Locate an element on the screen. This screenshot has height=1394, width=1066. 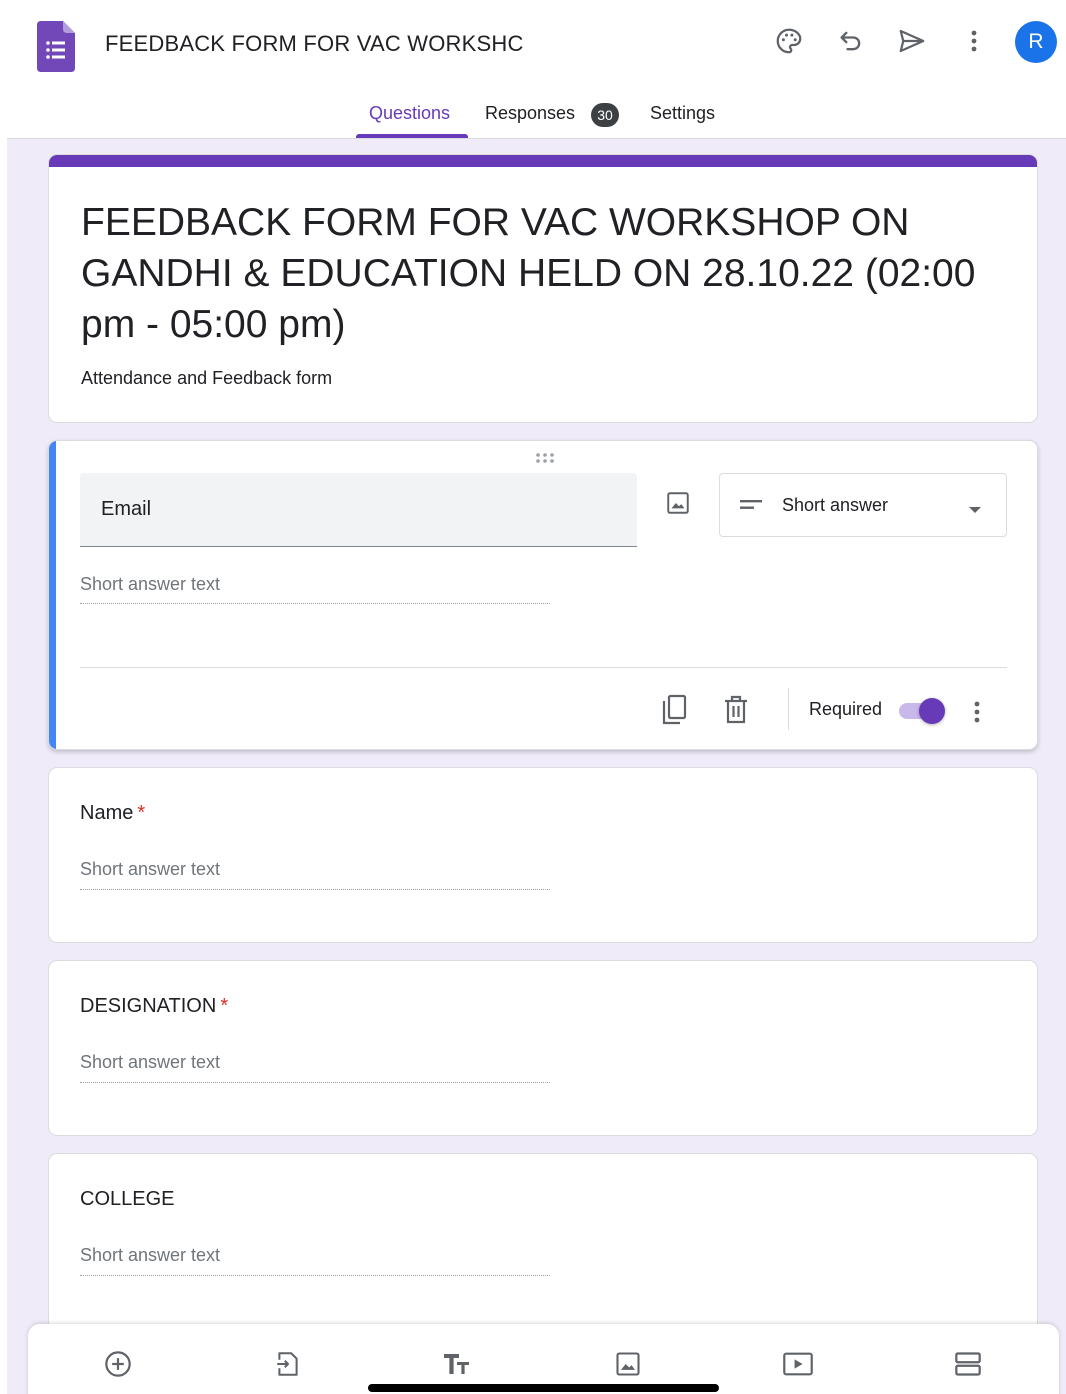
question-title: COLLEGE is located at coordinates (129, 1199).